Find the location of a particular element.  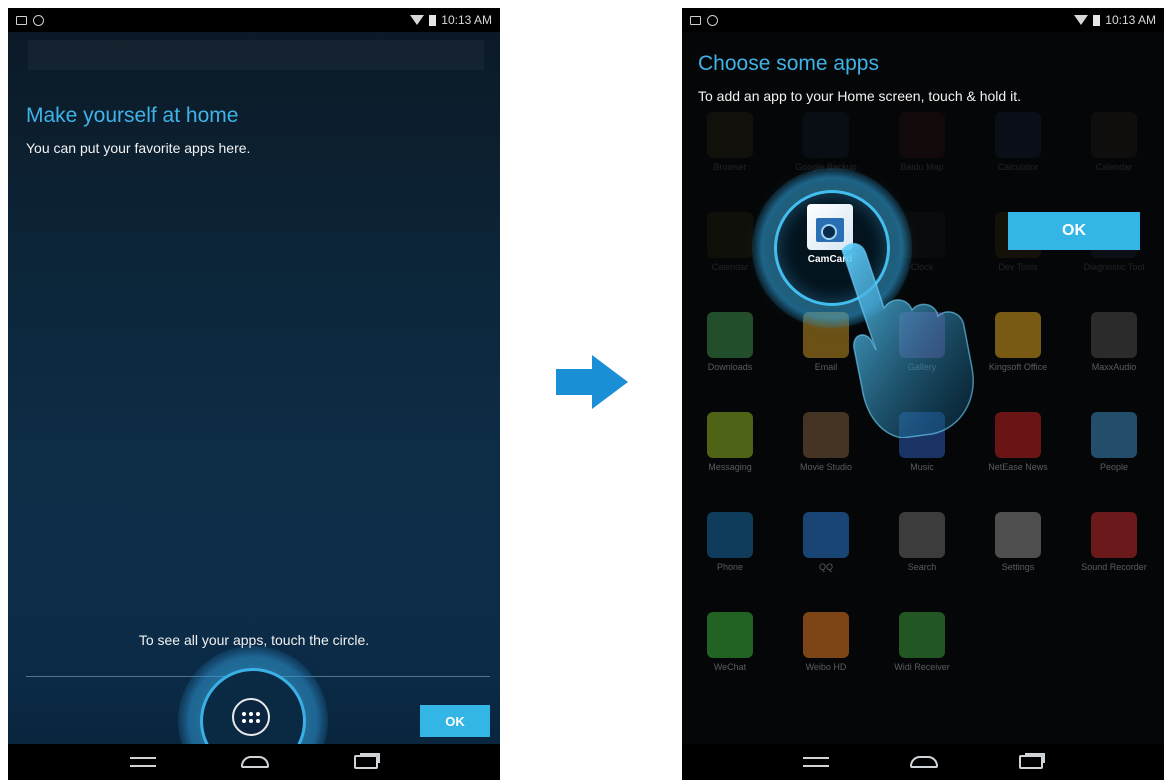

app-label: Messaging is located at coordinates (730, 467).